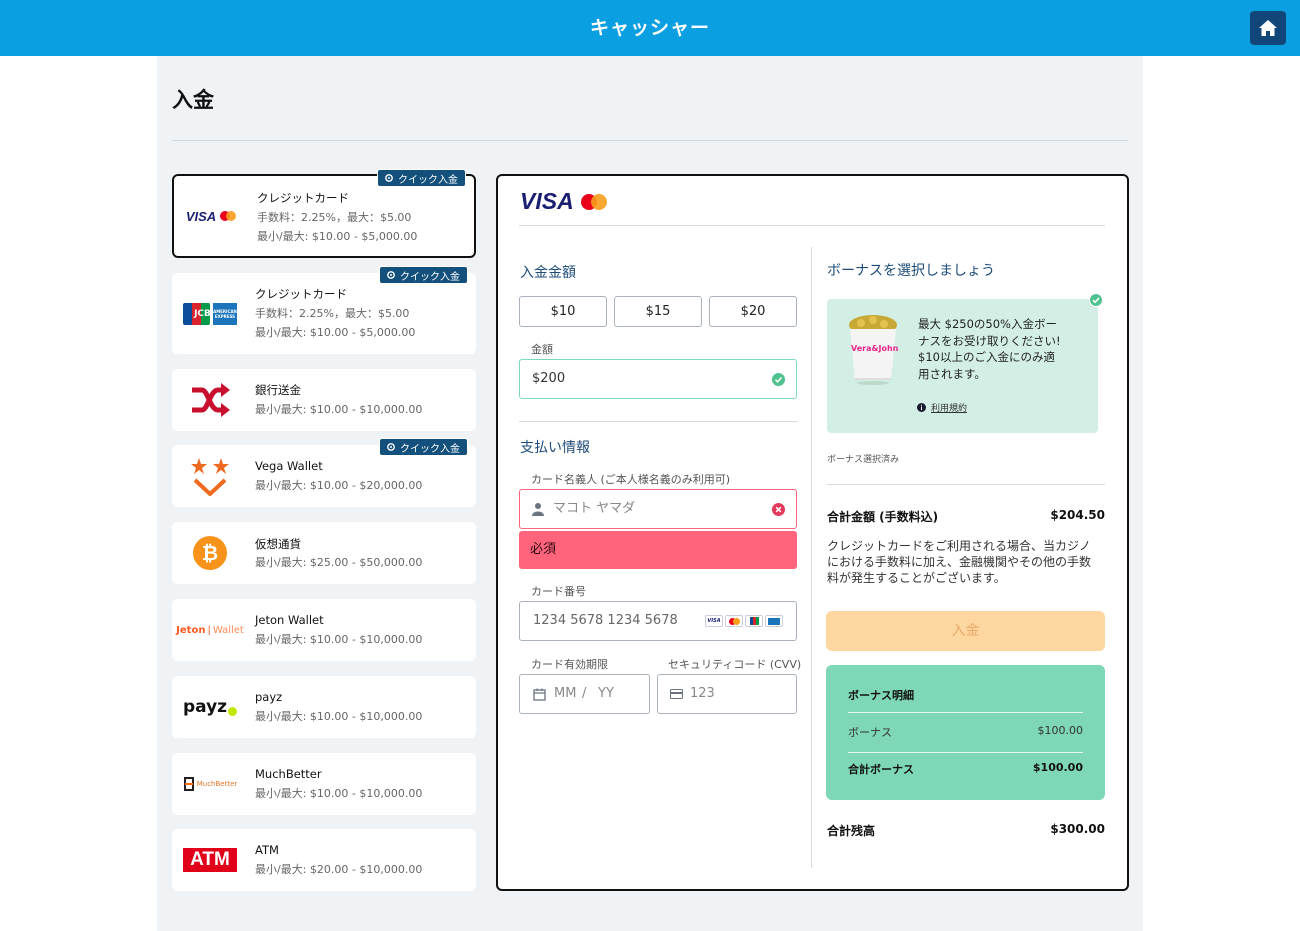  Describe the element at coordinates (542, 349) in the screenshot. I see `amount-label: 金額` at that location.